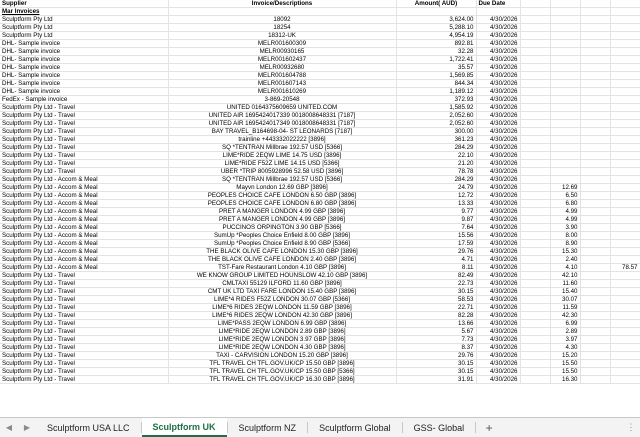 Image resolution: width=640 pixels, height=437 pixels. Describe the element at coordinates (84, 100) in the screenshot. I see `cell-supplier: FedEx - Sample invoice` at that location.